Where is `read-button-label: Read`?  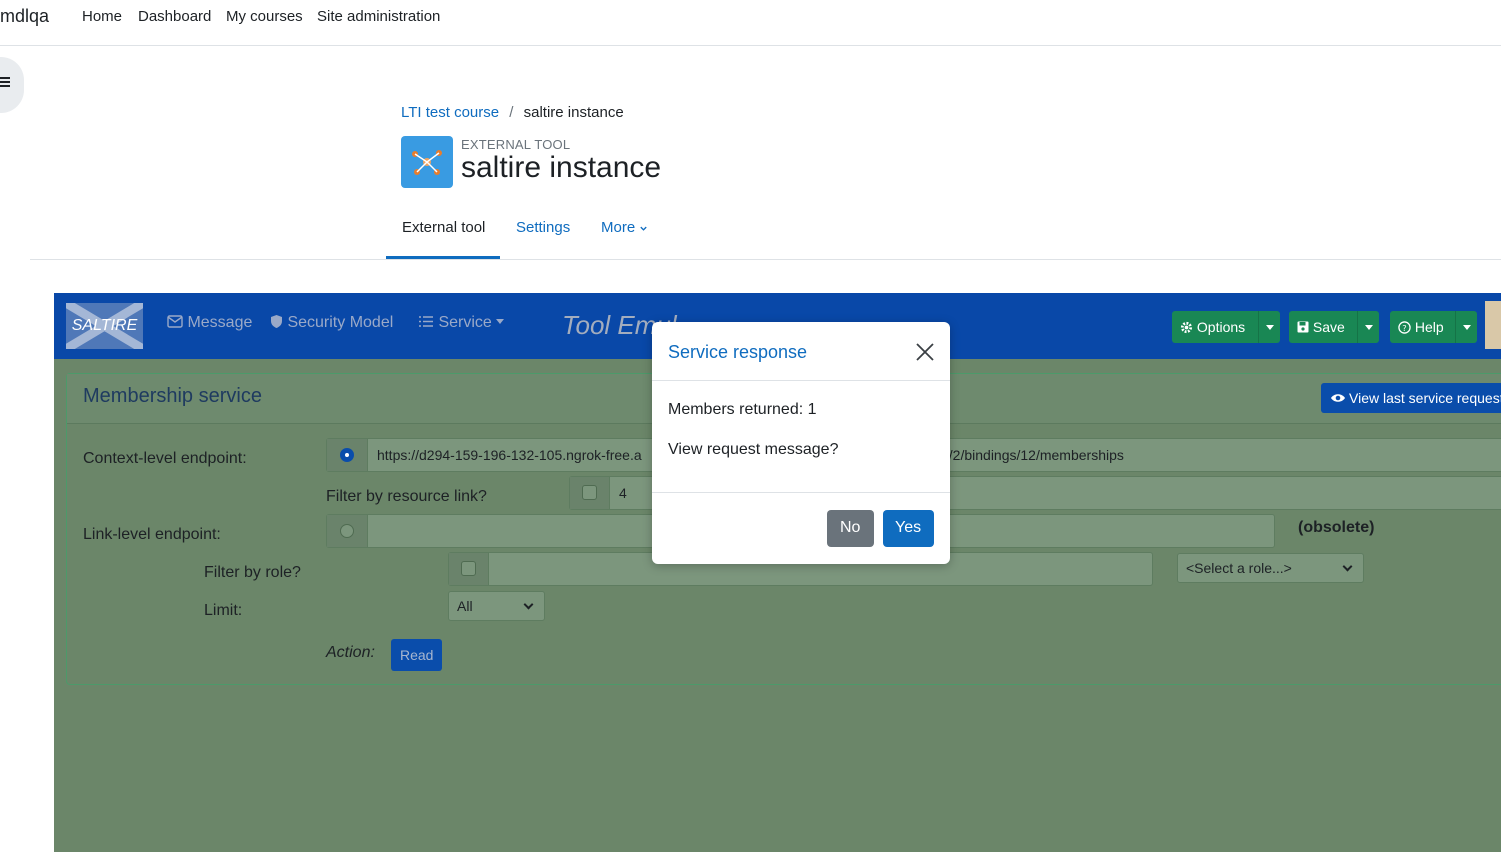
read-button-label: Read is located at coordinates (417, 655).